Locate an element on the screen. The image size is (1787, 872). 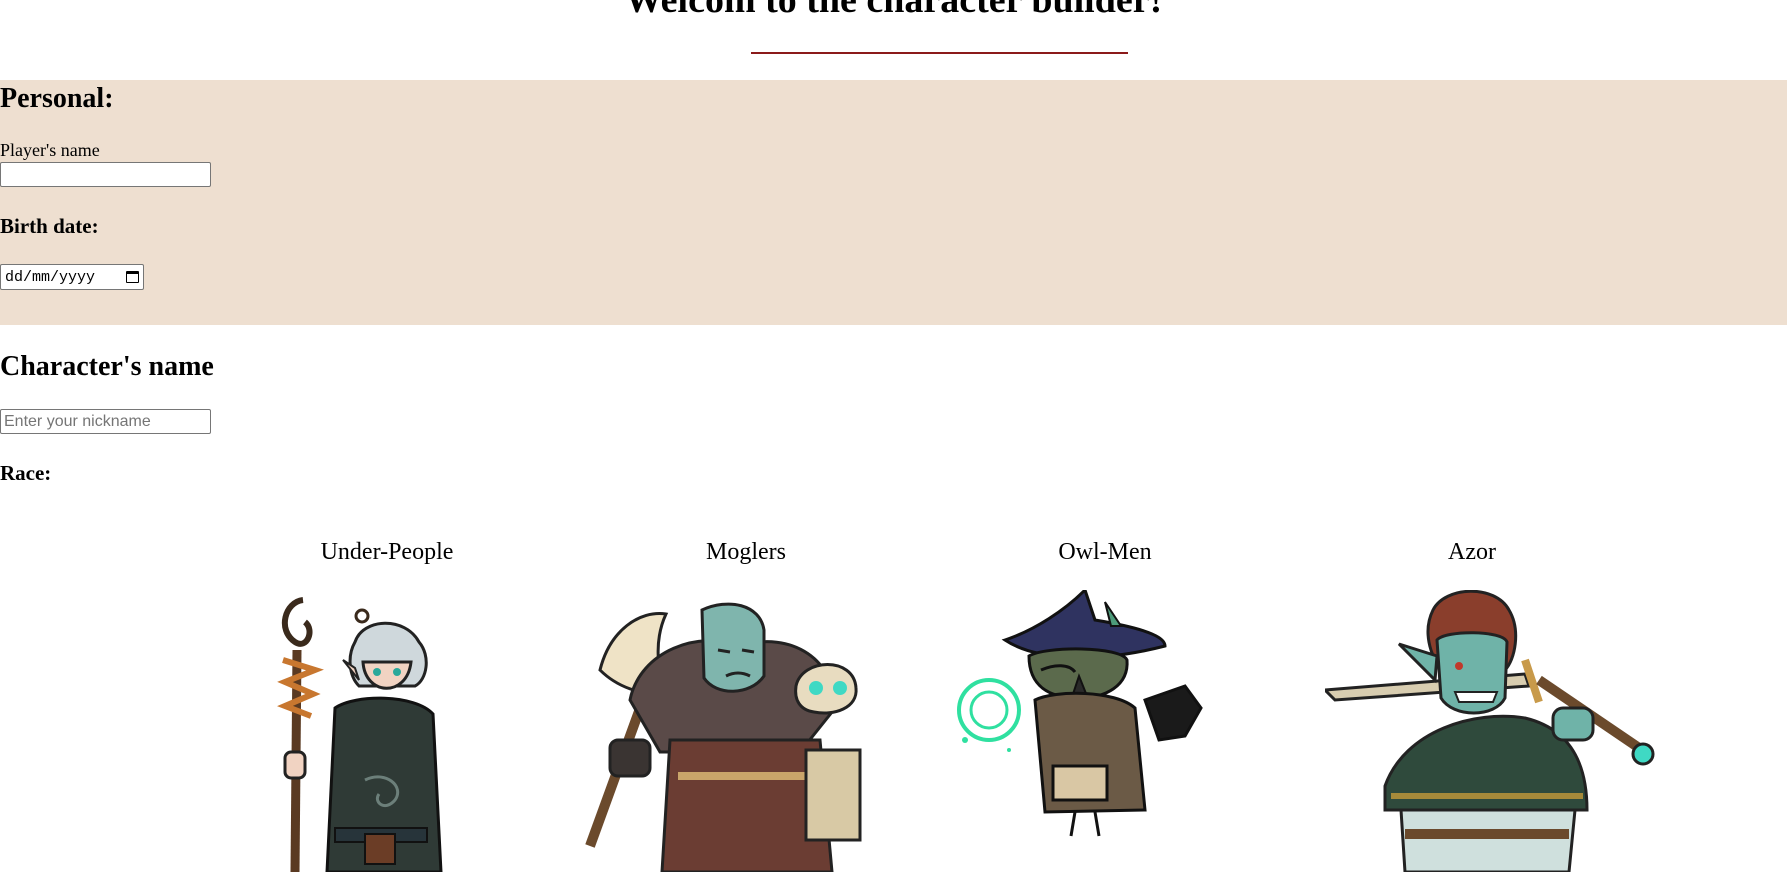
race-label-under-people: Under-People is located at coordinates (387, 552).